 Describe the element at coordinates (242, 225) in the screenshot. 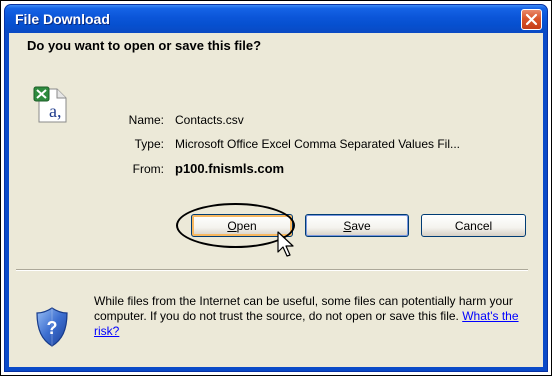

I see `open-button-label: Open` at that location.